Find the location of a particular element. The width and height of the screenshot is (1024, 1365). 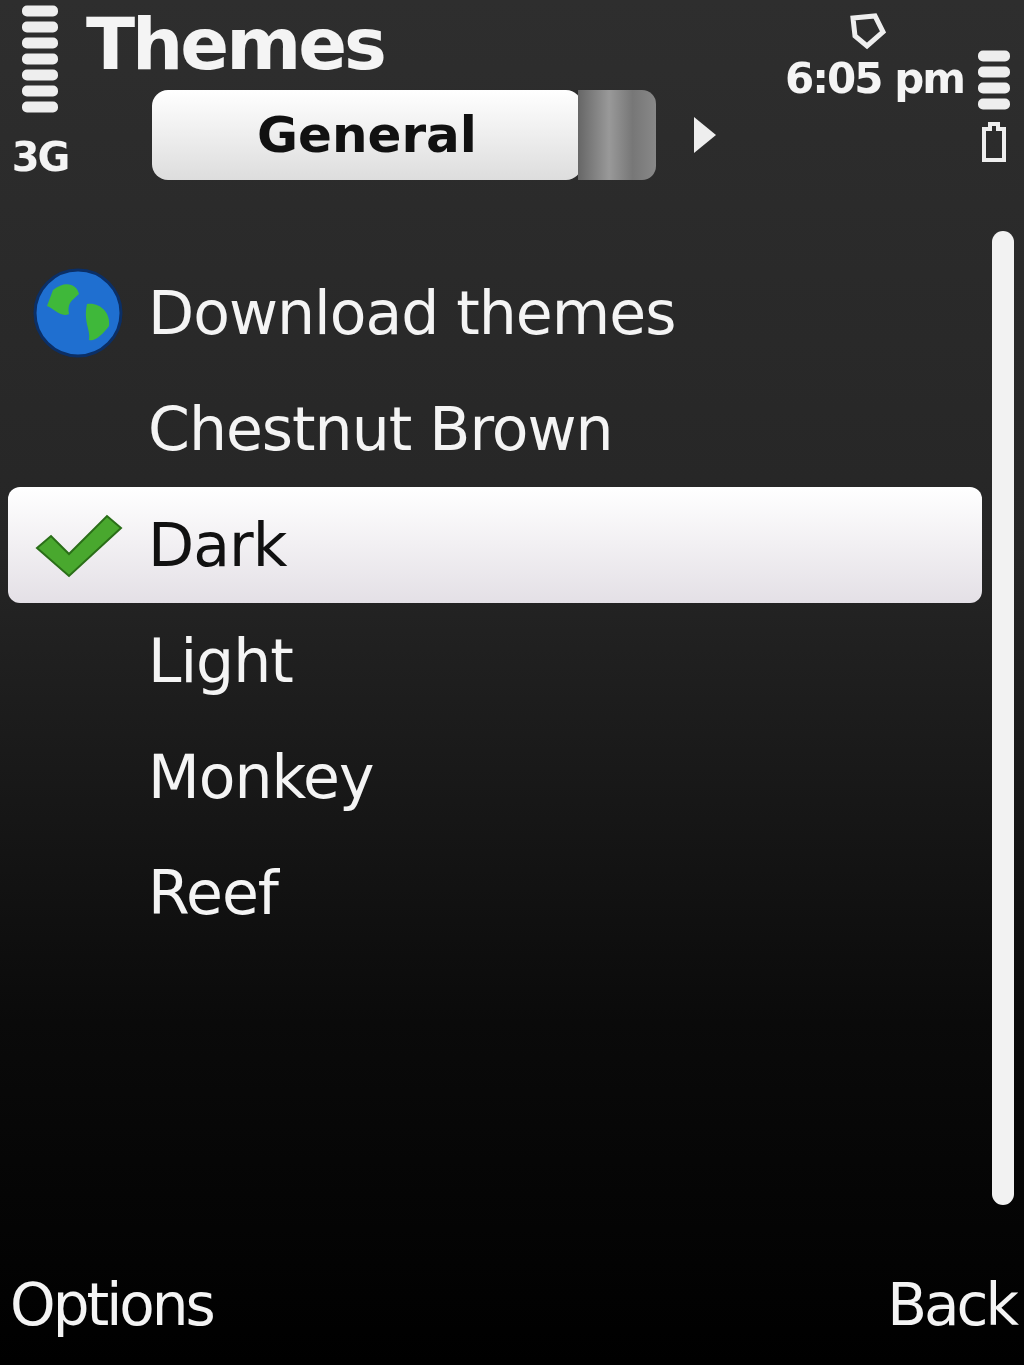

list-item: Reef is located at coordinates (495, 893).